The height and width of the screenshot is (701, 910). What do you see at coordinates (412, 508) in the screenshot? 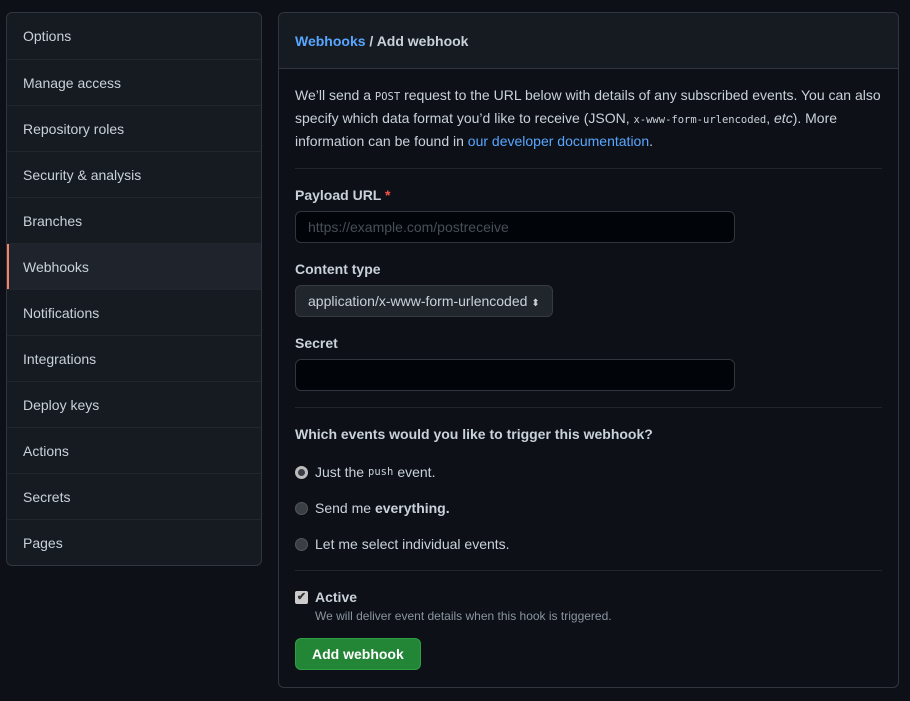
I see `radio-label-bold: everything.` at bounding box center [412, 508].